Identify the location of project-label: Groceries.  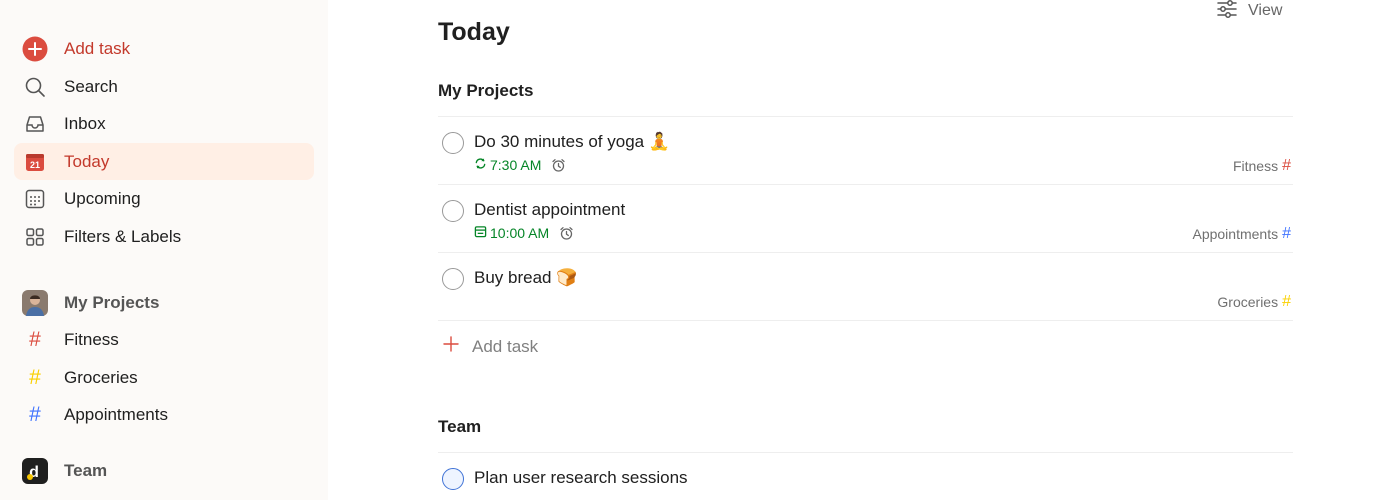
(101, 377).